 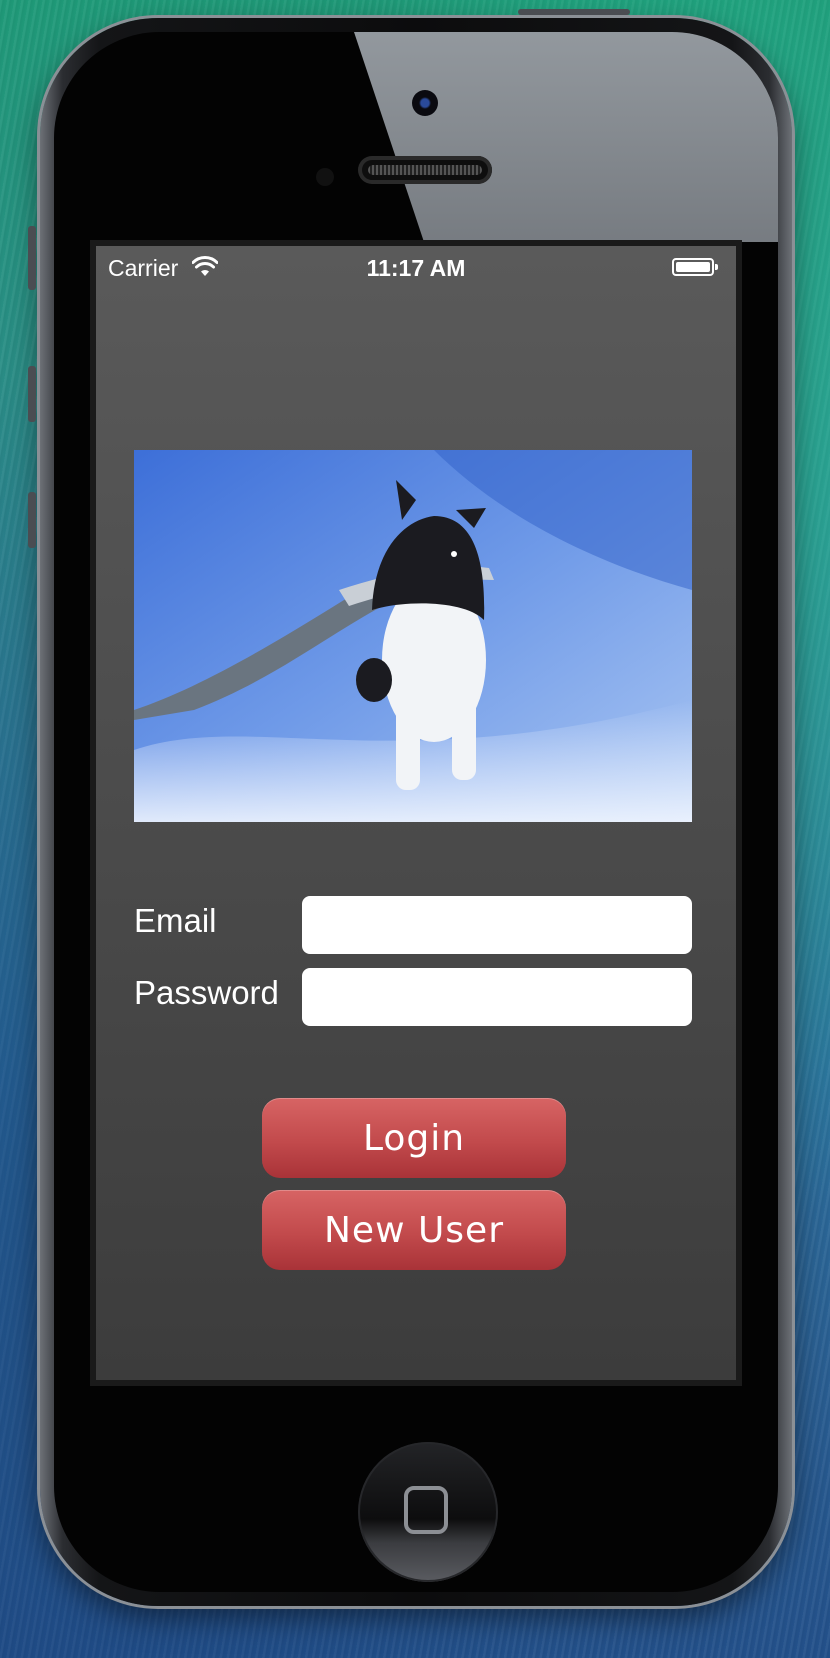 What do you see at coordinates (32, 258) in the screenshot?
I see `mute-switch` at bounding box center [32, 258].